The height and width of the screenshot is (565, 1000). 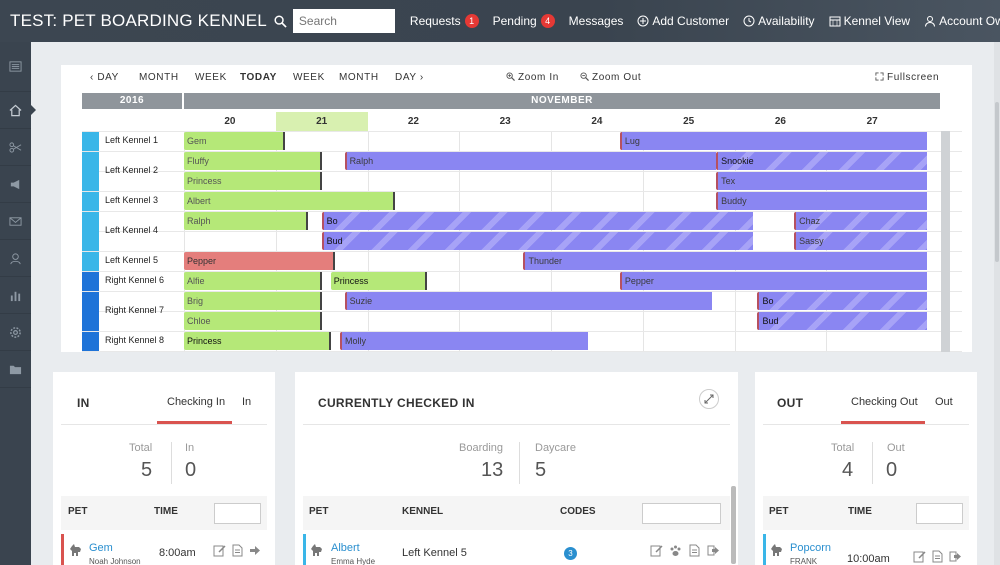 I want to click on sidebar-grooming, so click(x=15, y=147).